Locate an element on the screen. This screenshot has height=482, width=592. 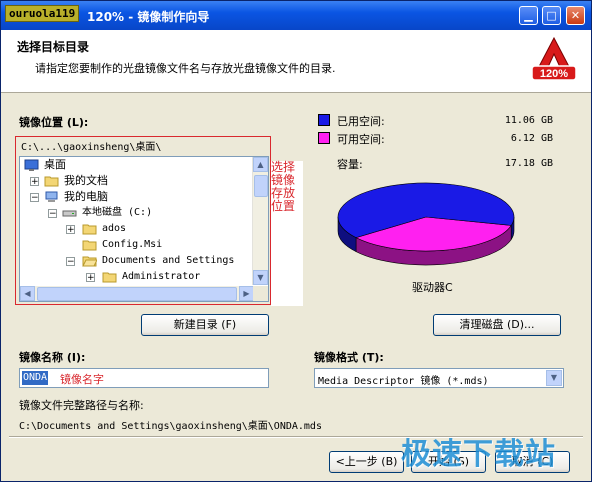
arrow-right-icon: ▶ is located at coordinates (246, 293).